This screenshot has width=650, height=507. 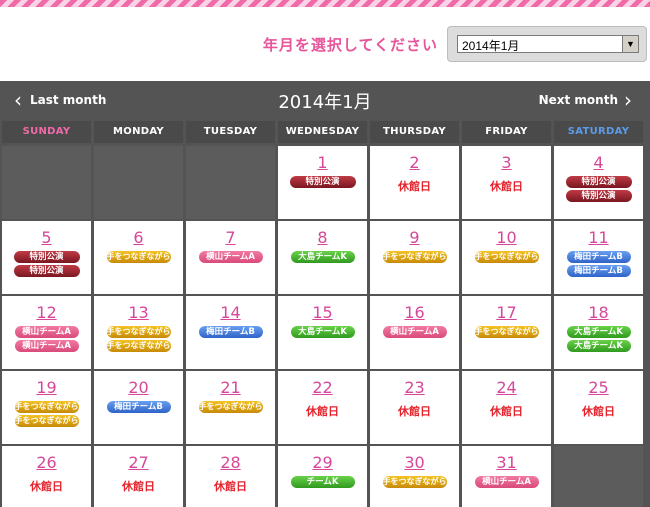 What do you see at coordinates (46, 182) in the screenshot?
I see `empty-day-cell` at bounding box center [46, 182].